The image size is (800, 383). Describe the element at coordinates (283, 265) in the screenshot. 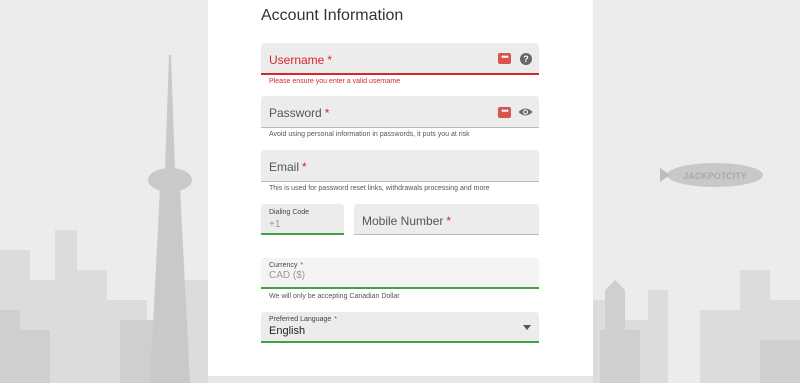

I see `currency-label: Currency` at that location.